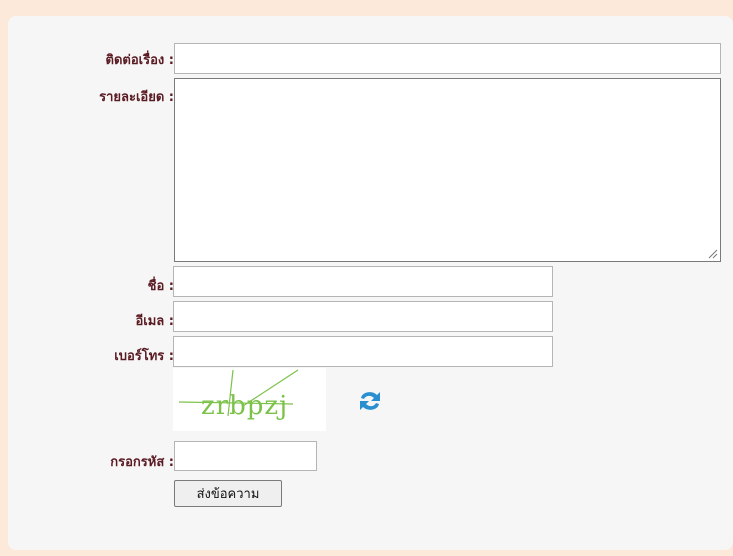  I want to click on submit-button: ส่งข้อความ, so click(228, 493).